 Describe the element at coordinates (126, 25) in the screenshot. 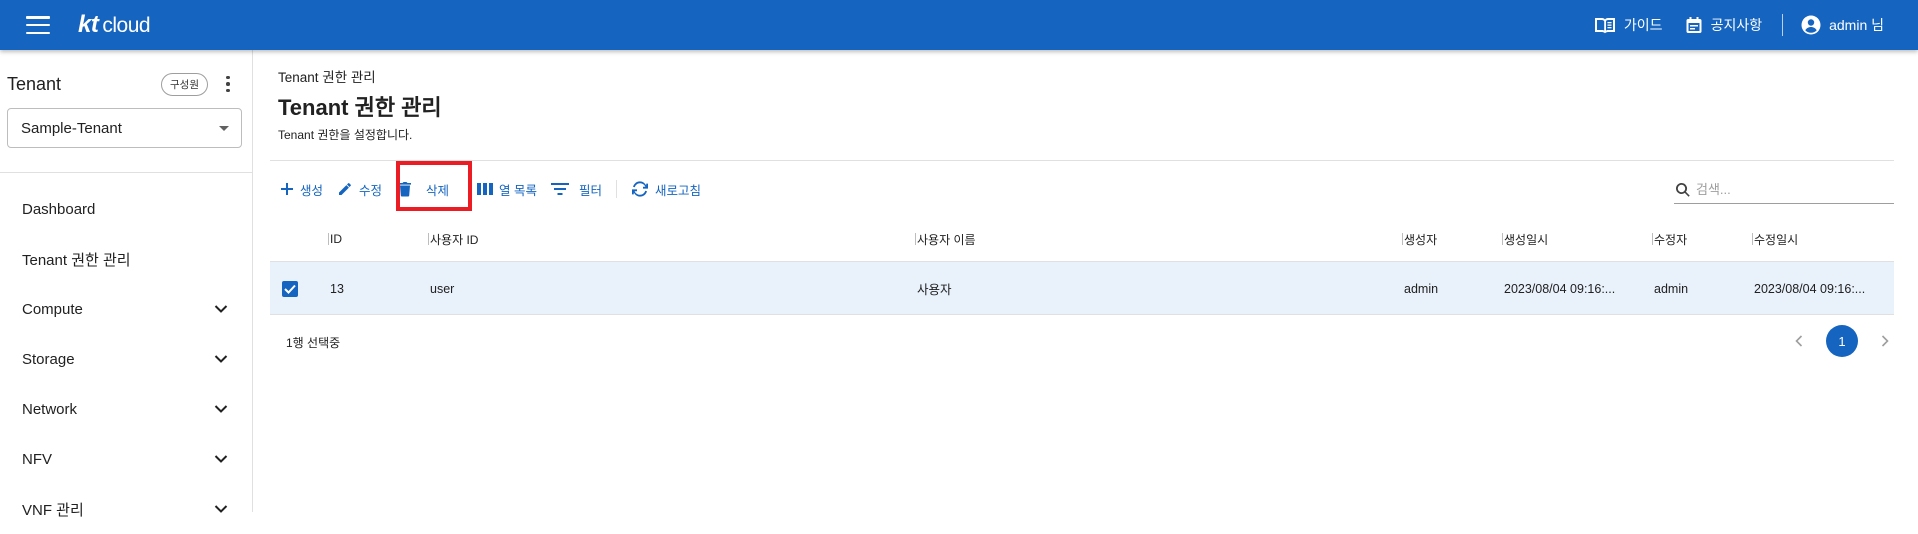

I see `logo-cloud-text: cloud` at that location.